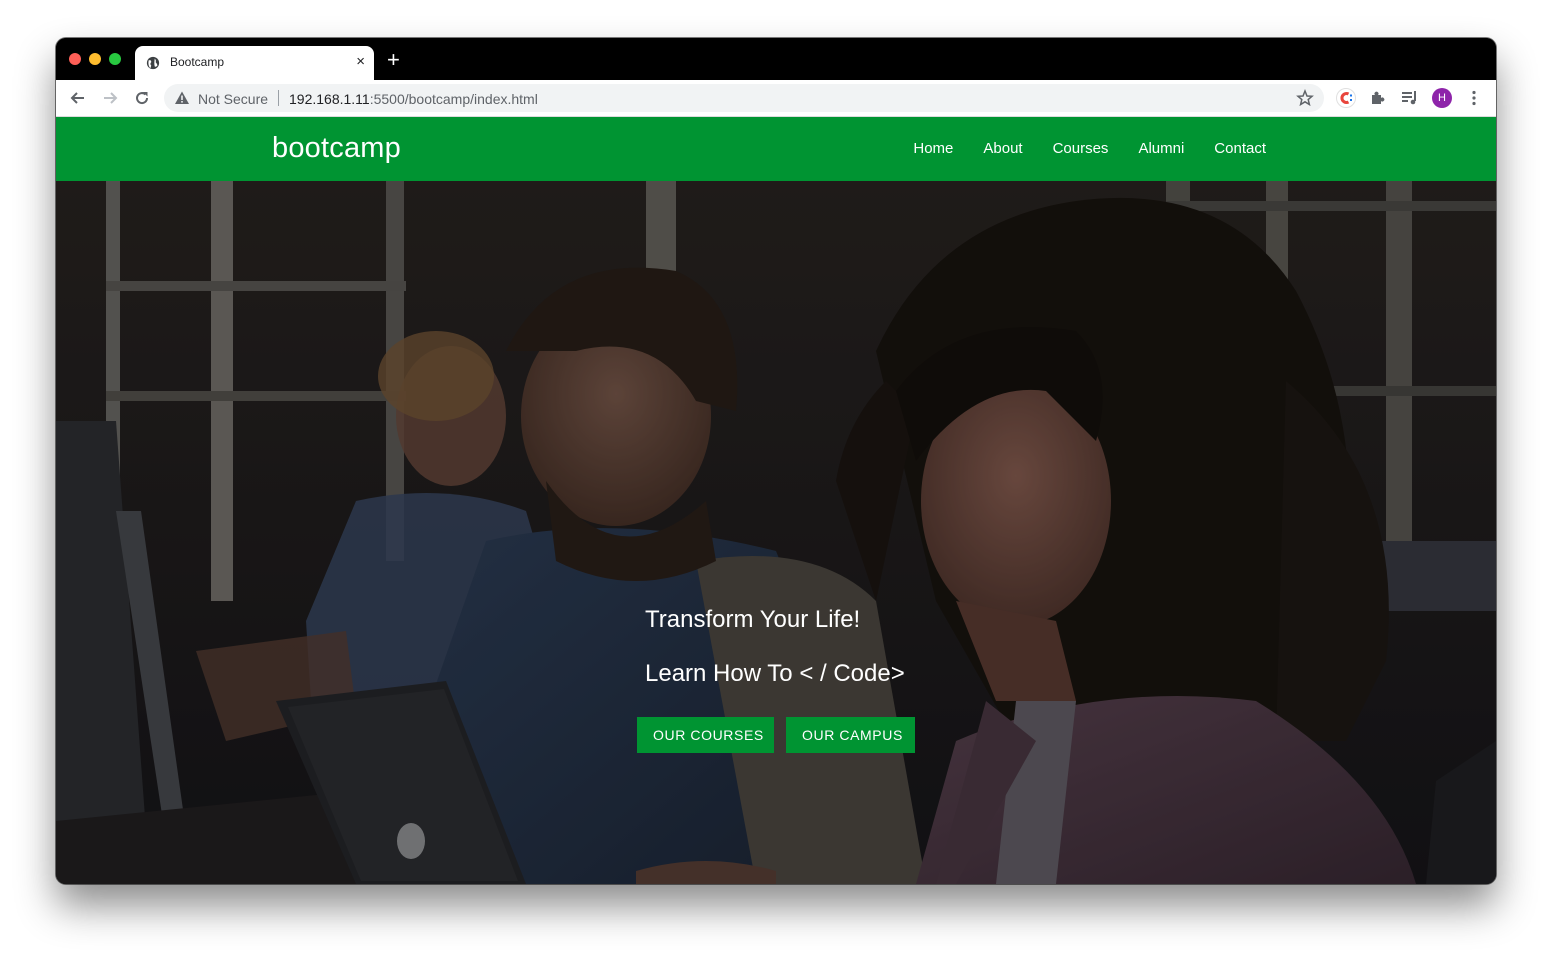 The height and width of the screenshot is (958, 1552). I want to click on url-text: 192.168.1.11:5500/bootcamp/index.html, so click(413, 99).